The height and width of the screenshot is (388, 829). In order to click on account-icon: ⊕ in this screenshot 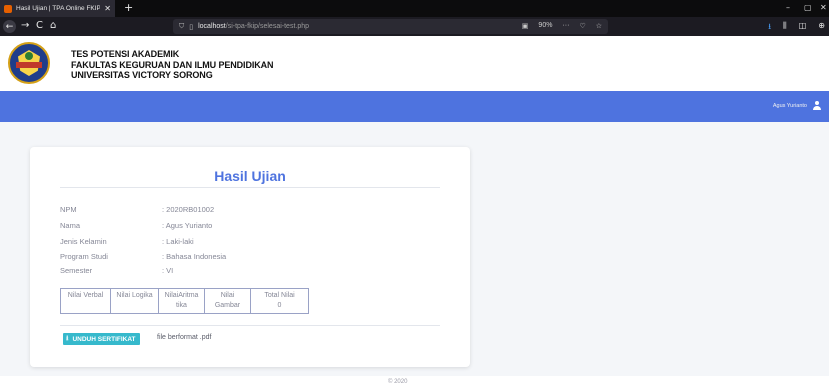, I will do `click(821, 28)`.